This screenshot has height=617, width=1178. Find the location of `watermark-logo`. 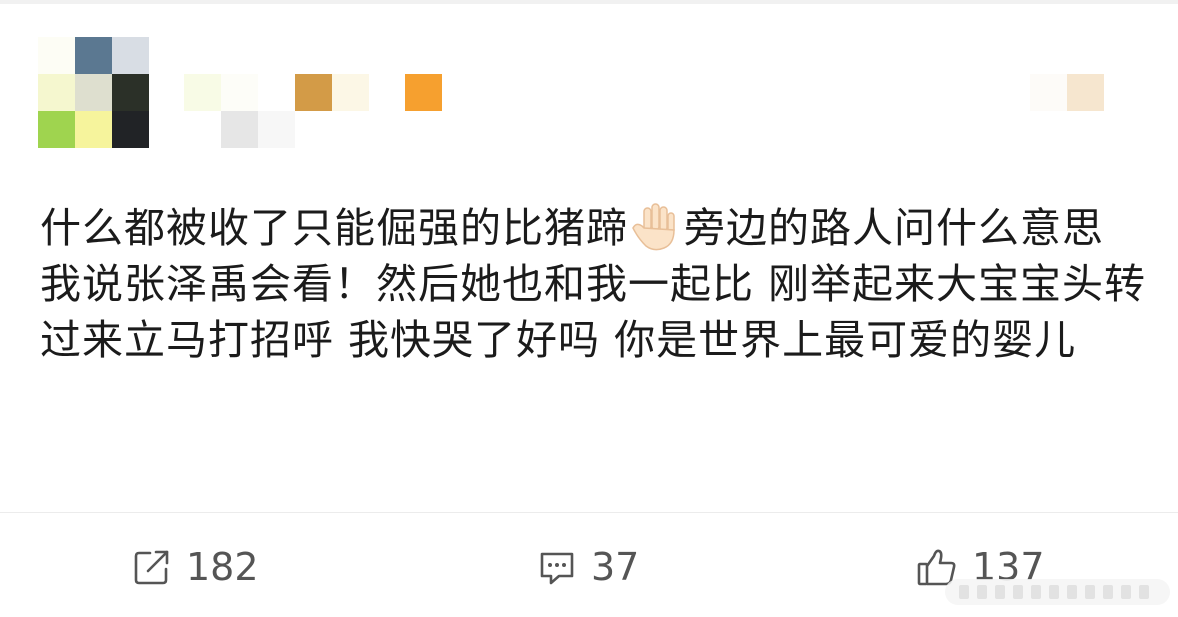

watermark-logo is located at coordinates (1057, 592).